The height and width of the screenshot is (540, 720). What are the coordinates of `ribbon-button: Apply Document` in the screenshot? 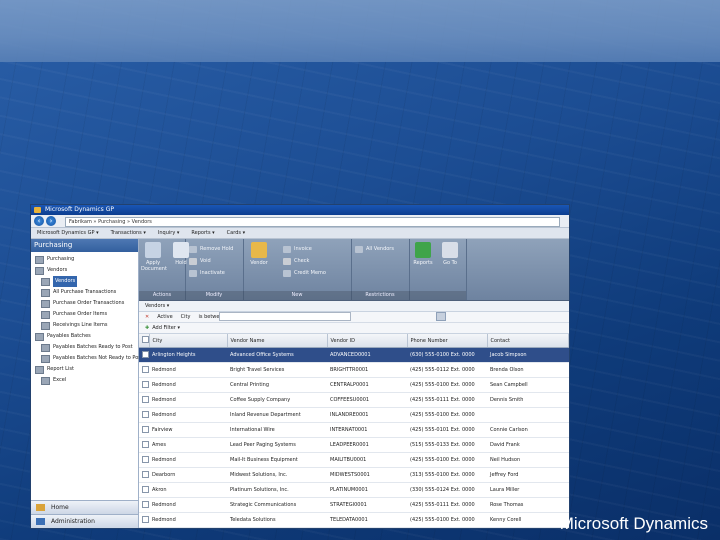 It's located at (154, 257).